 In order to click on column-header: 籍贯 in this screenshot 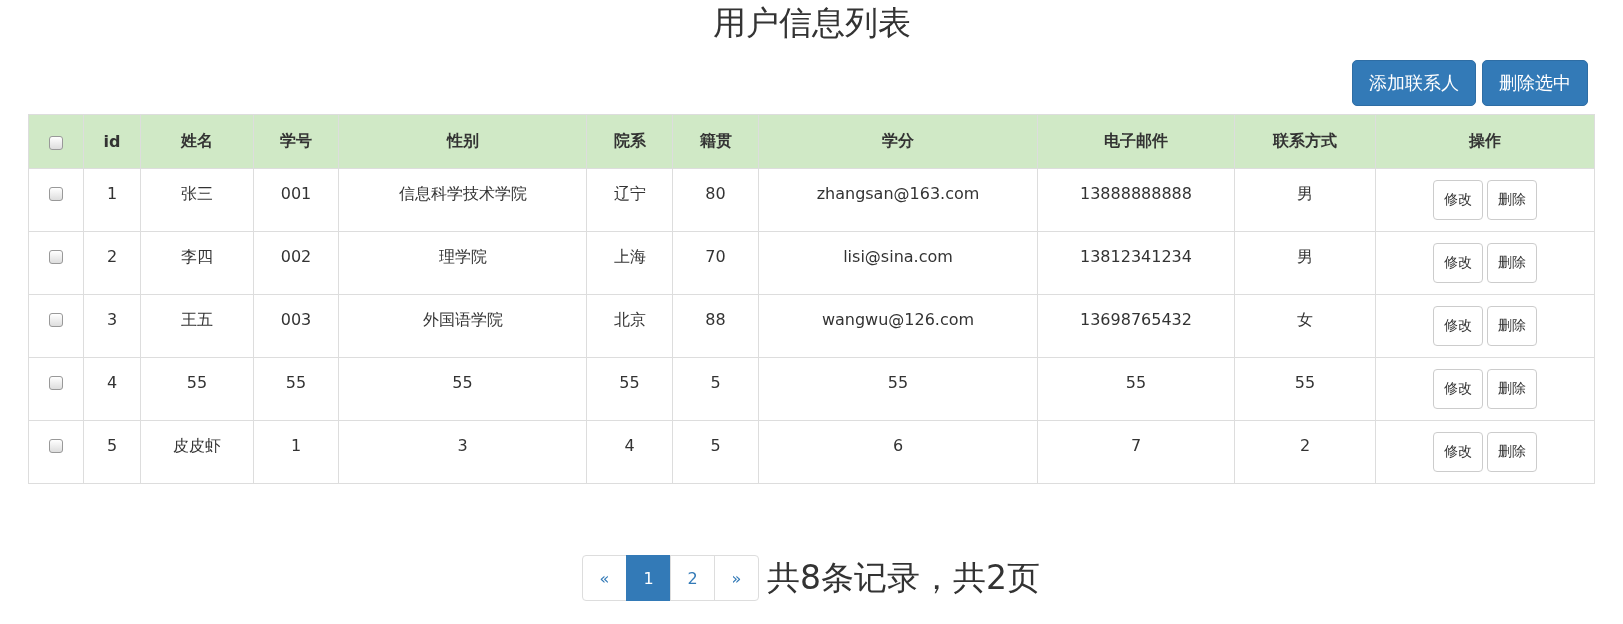, I will do `click(715, 141)`.